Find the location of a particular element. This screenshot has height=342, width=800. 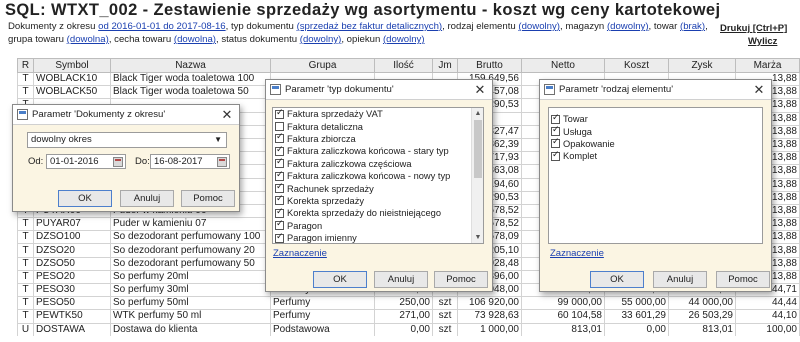

parameter-link: (sprzedaż bez faktur detalicznych) is located at coordinates (370, 26).